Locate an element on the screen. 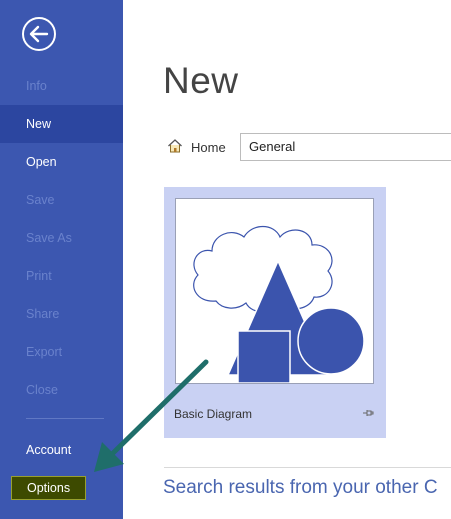  sidebar-item-info: Info is located at coordinates (36, 86).